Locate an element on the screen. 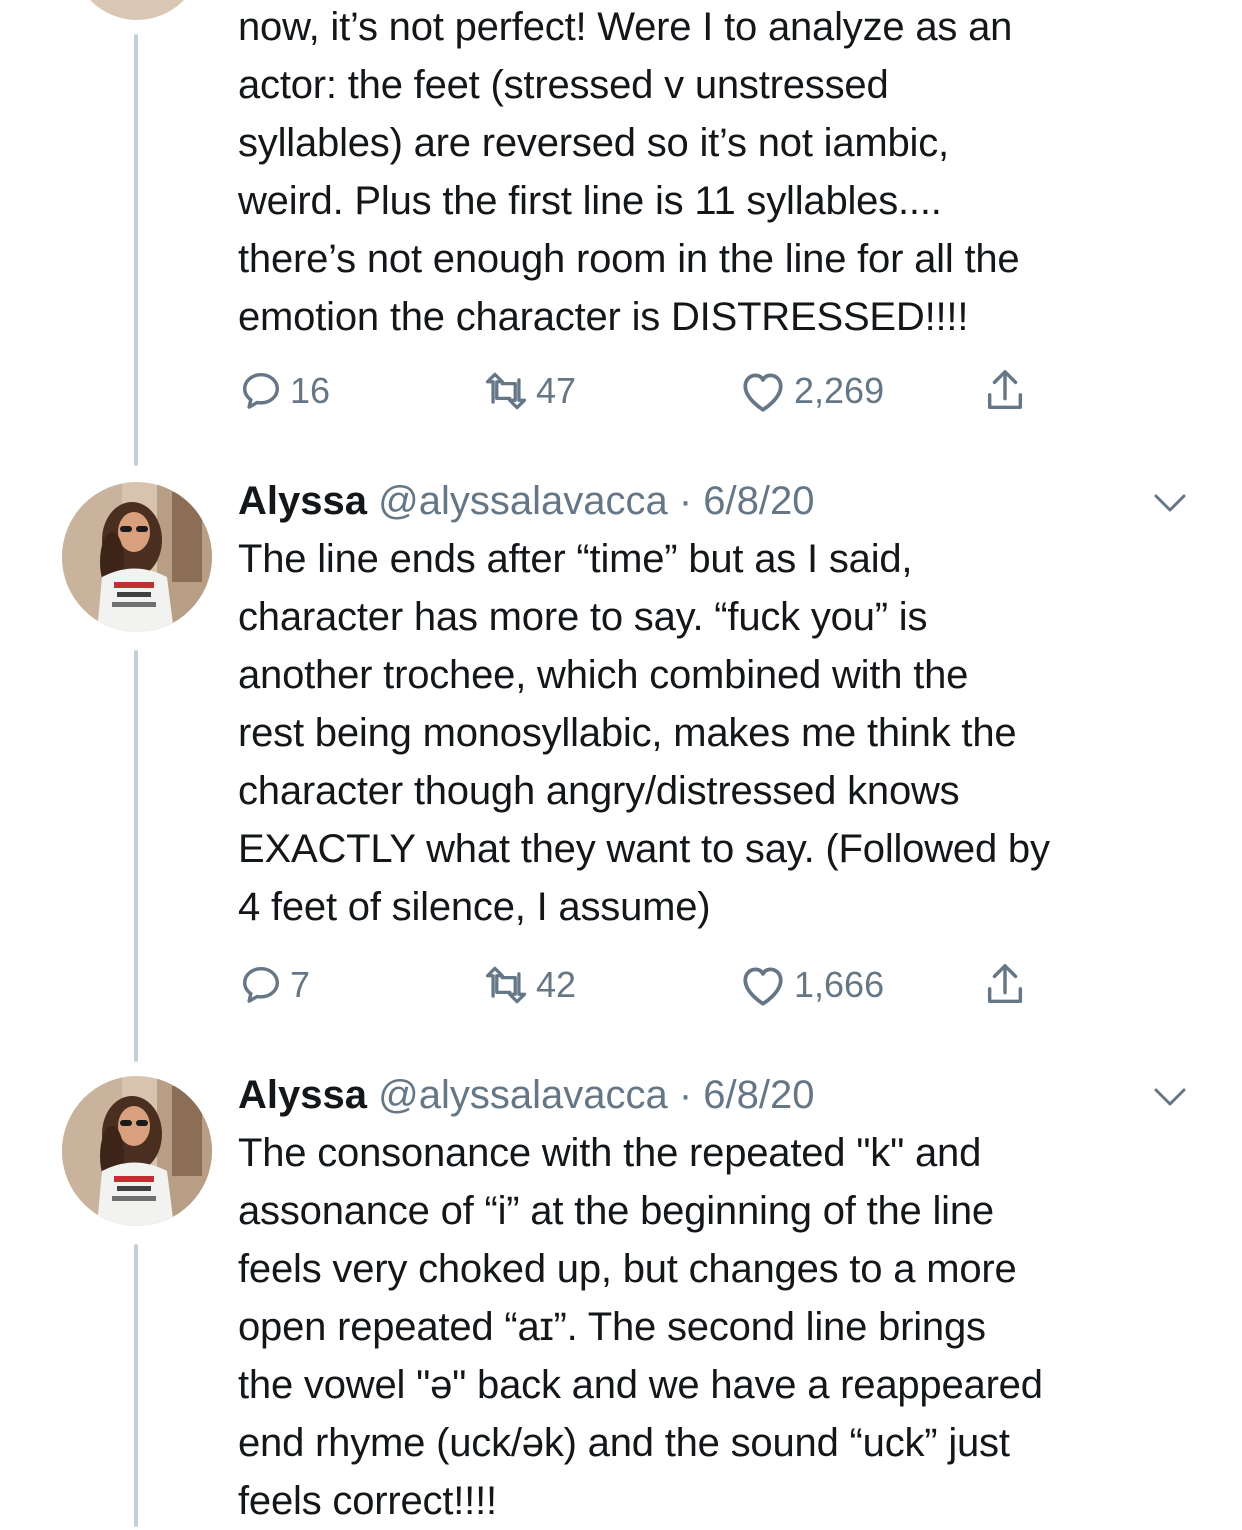 The width and height of the screenshot is (1242, 1530). tweet-actions: 16 47 2,269 is located at coordinates (648, 391).